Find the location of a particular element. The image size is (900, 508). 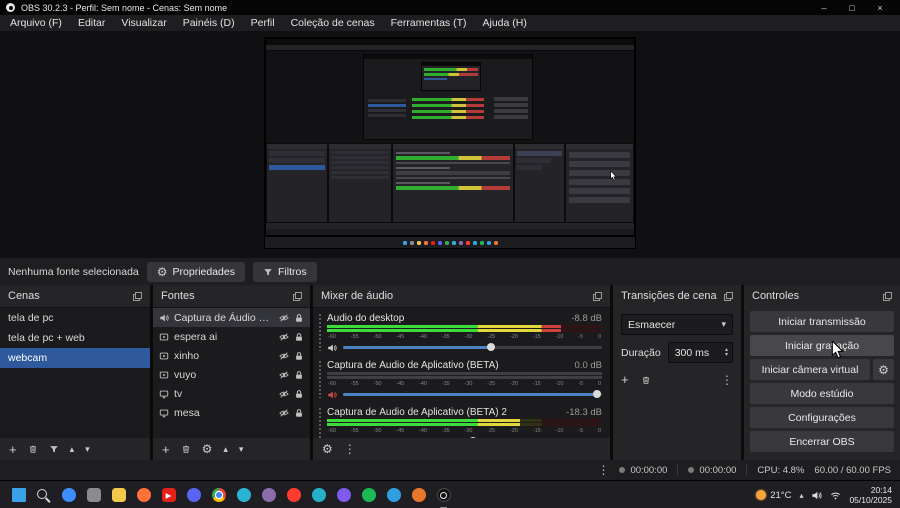

remove-transition-button is located at coordinates (646, 380).